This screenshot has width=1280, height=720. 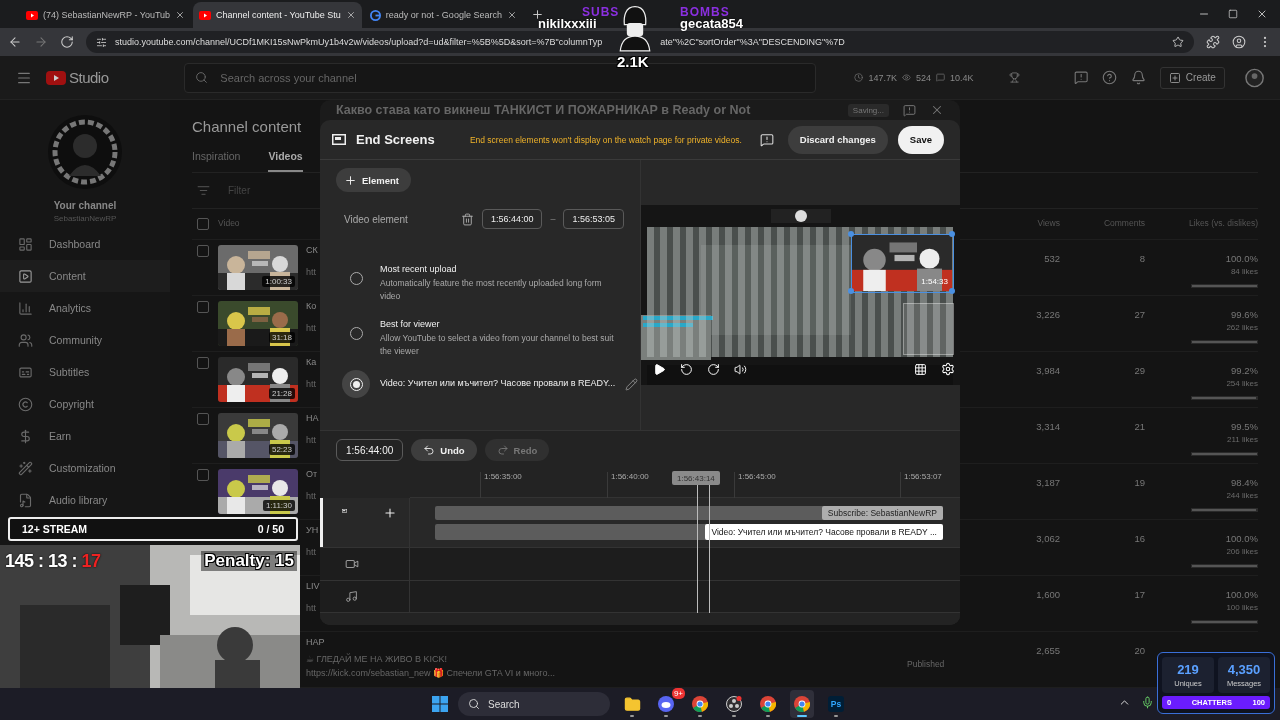 I want to click on logo-text: Studio, so click(x=89, y=77).